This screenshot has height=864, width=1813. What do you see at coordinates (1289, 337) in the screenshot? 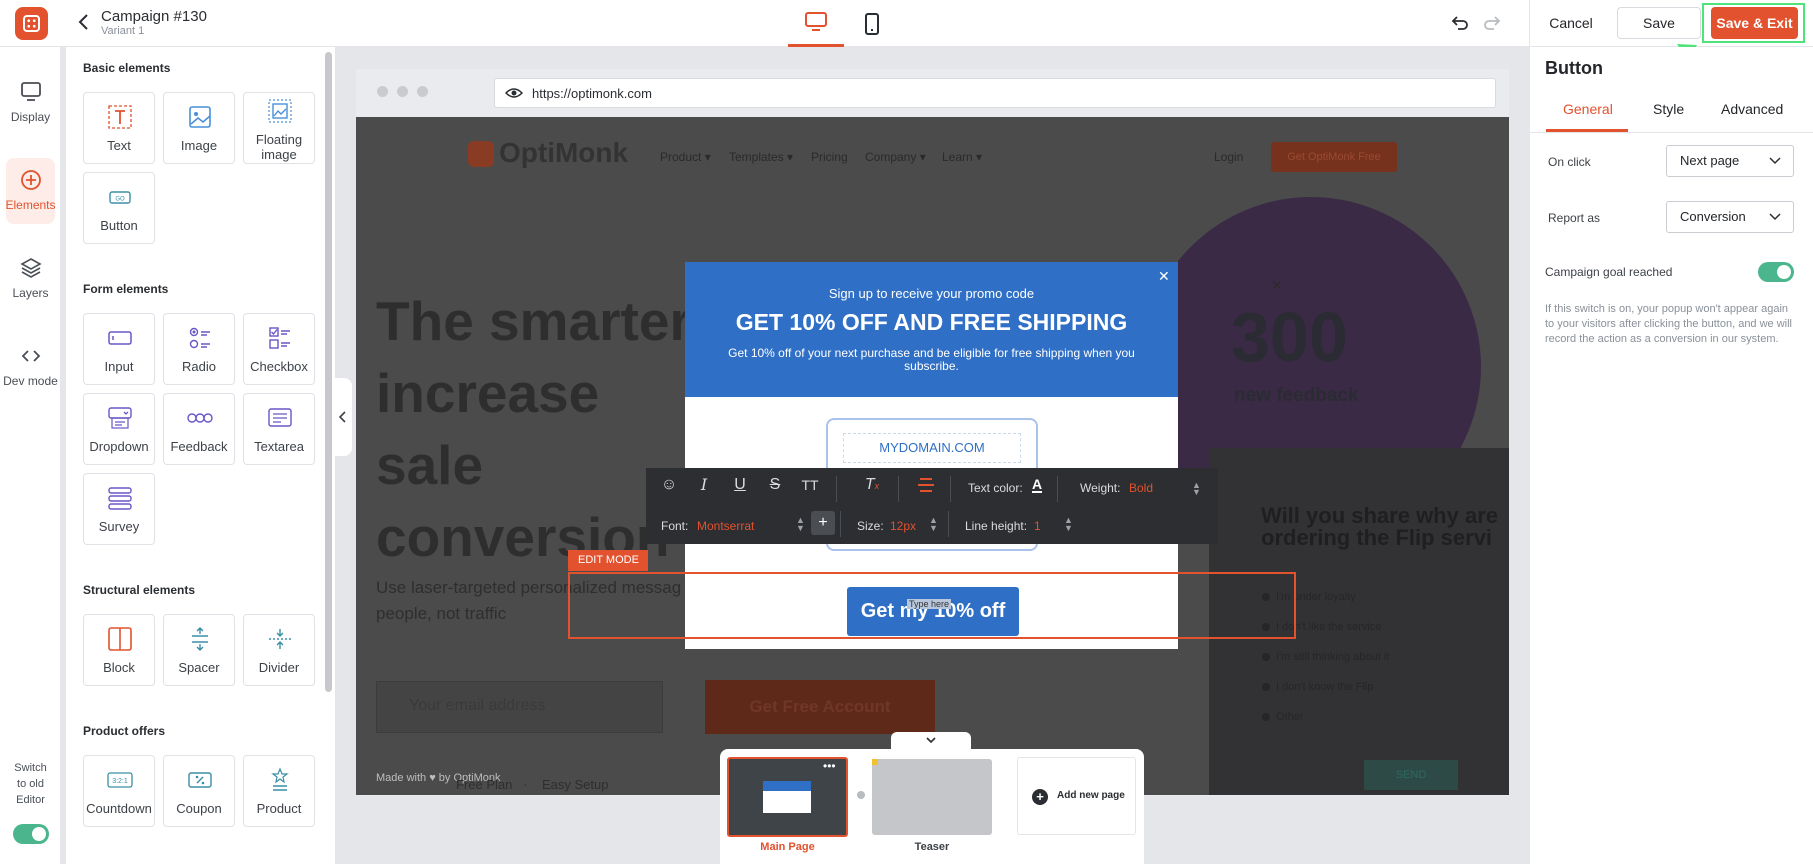
I see `feedback-count: 300` at bounding box center [1289, 337].